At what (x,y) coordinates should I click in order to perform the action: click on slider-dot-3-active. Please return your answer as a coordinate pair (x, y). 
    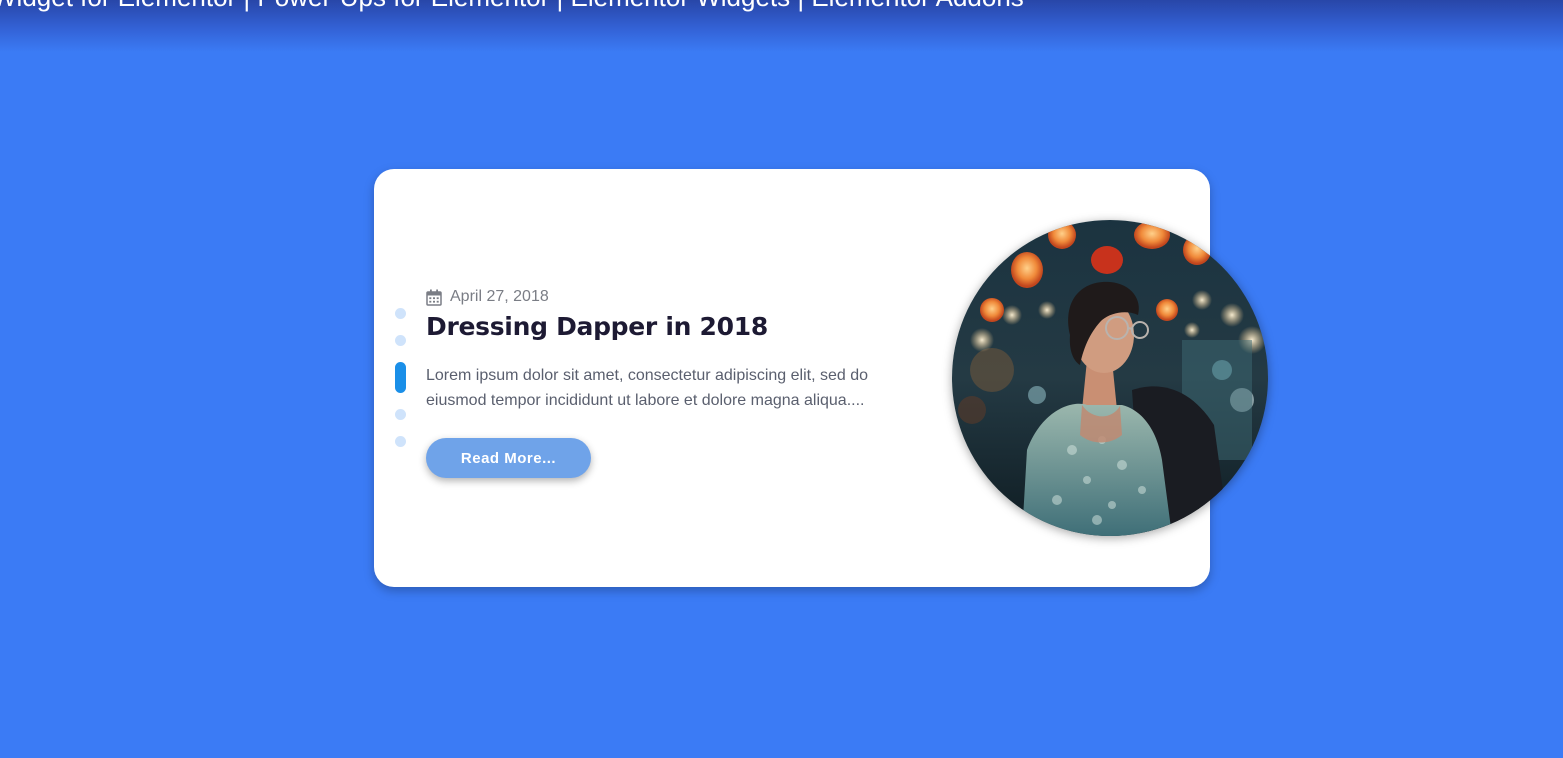
    Looking at the image, I should click on (400, 377).